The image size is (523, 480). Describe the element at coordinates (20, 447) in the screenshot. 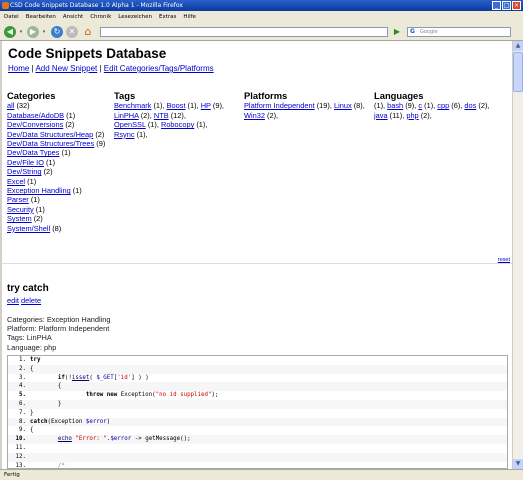

I see `line-number: 11.` at that location.